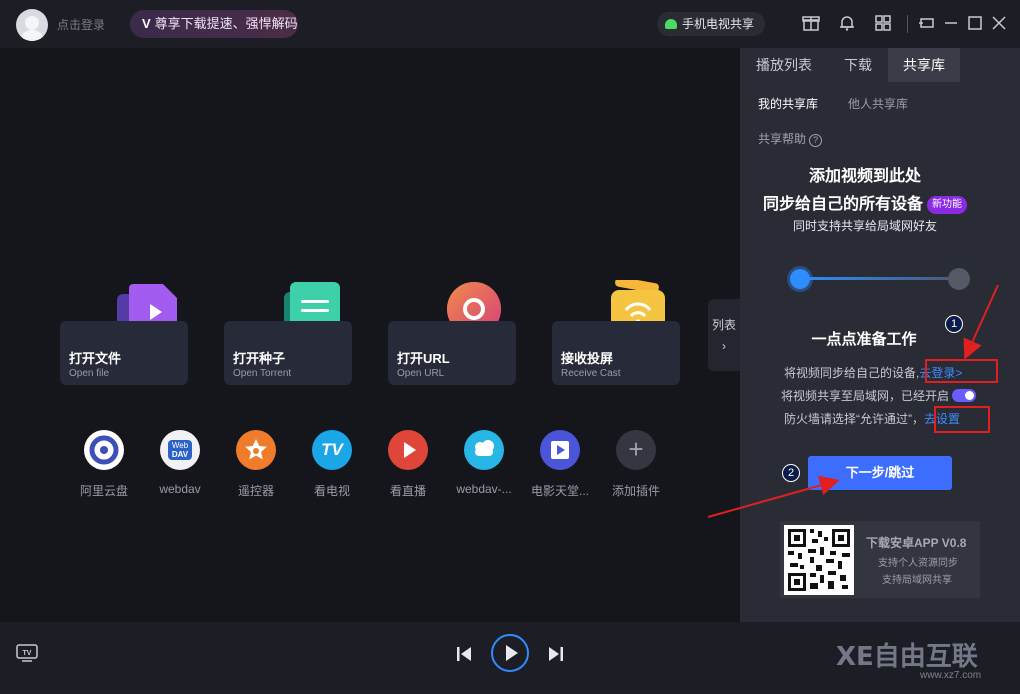 This screenshot has width=1020, height=694. I want to click on plugin-live: 看直播, so click(408, 464).